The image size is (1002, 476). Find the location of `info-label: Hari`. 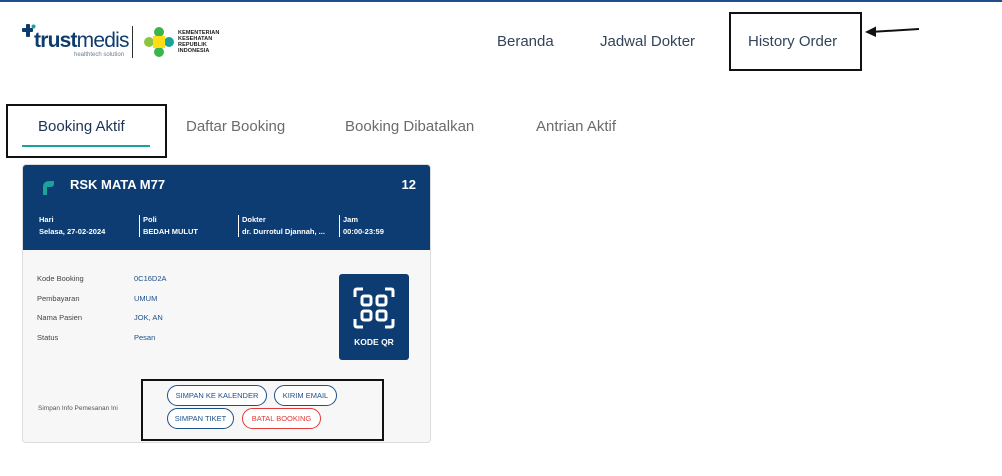

info-label: Hari is located at coordinates (46, 219).